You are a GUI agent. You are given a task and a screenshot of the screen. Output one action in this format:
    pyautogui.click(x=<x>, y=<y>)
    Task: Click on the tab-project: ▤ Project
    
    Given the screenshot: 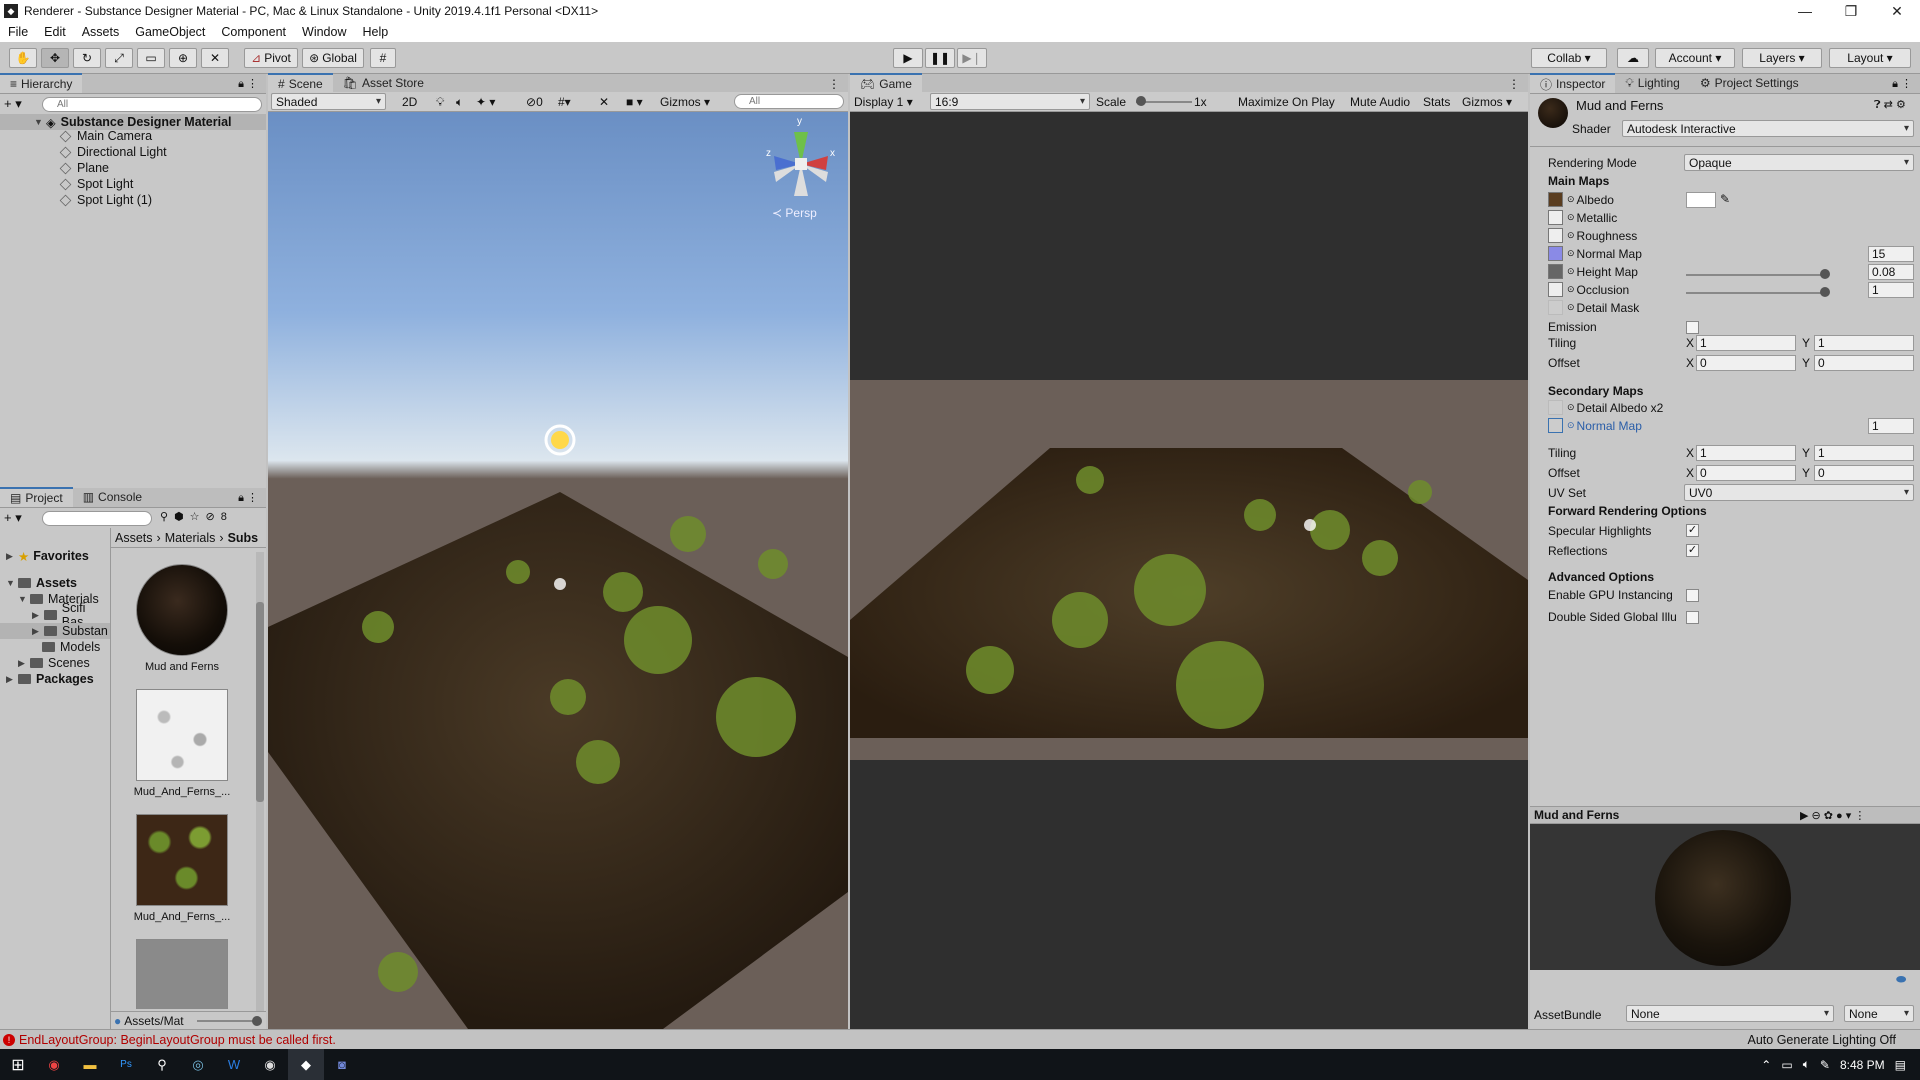 What is the action you would take?
    pyautogui.click(x=36, y=497)
    